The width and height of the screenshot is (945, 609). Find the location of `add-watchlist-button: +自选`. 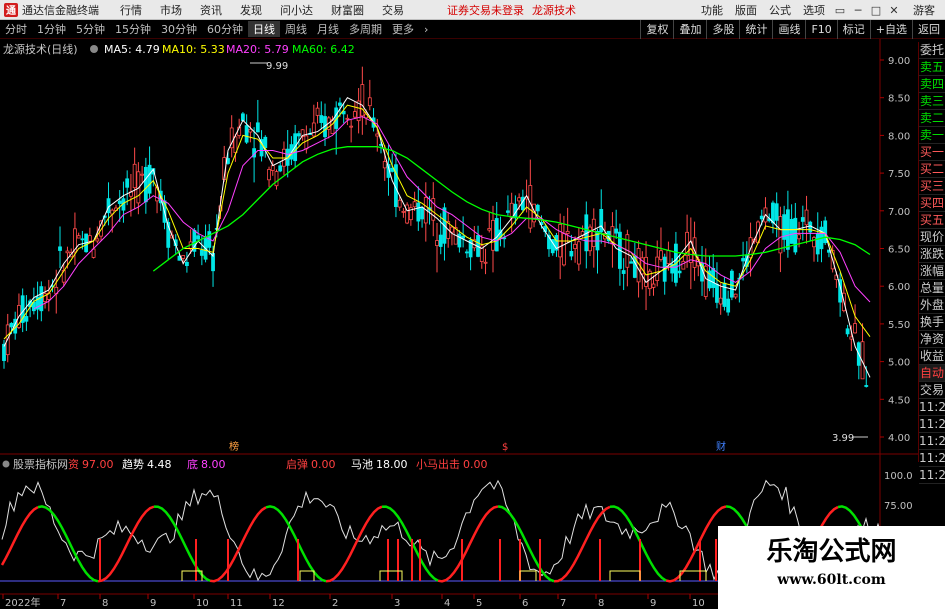

add-watchlist-button: +自选 is located at coordinates (890, 29).